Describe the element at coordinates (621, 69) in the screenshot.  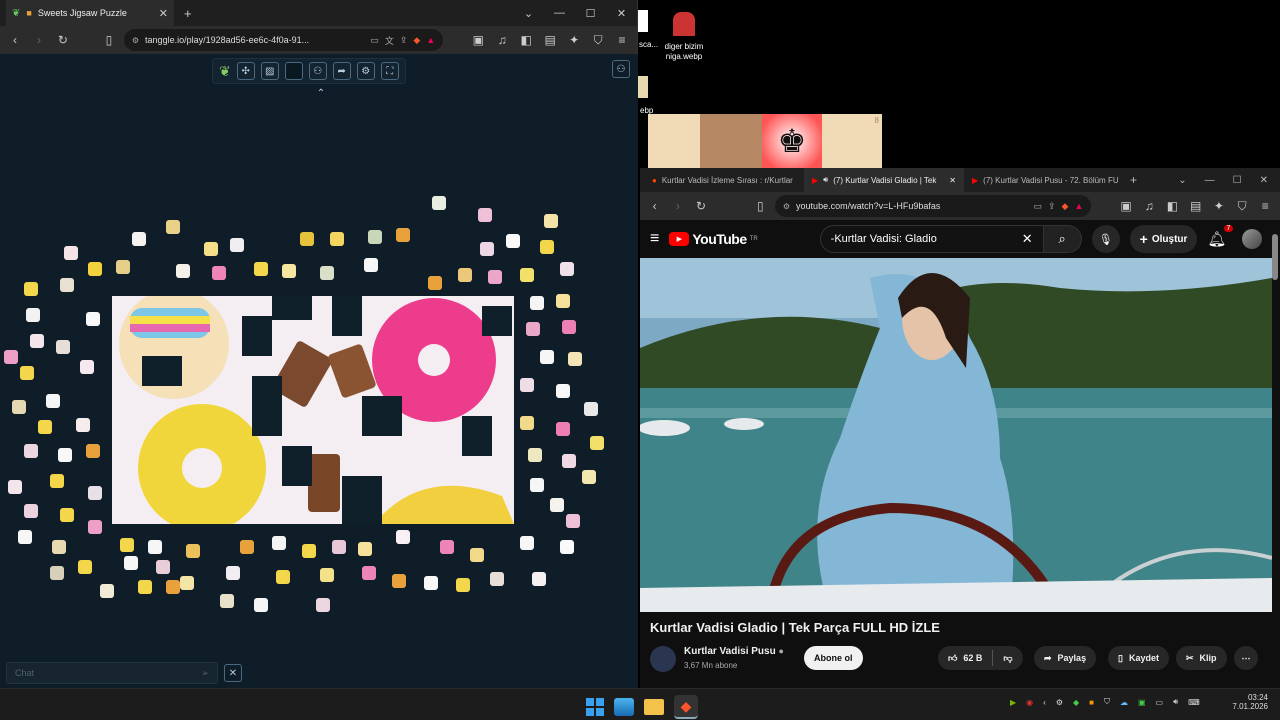
I see `room-players-icon: ⚇` at that location.